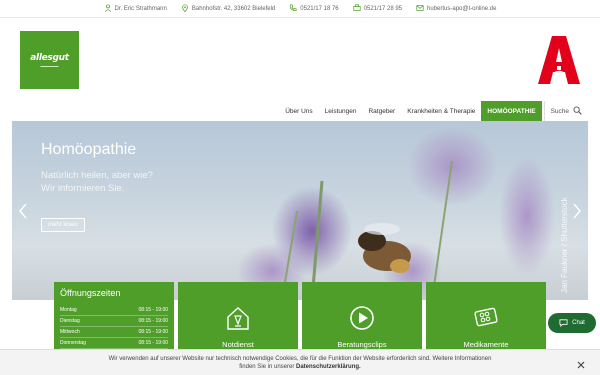 Image resolution: width=600 pixels, height=375 pixels. Describe the element at coordinates (577, 111) in the screenshot. I see `search-icon` at that location.